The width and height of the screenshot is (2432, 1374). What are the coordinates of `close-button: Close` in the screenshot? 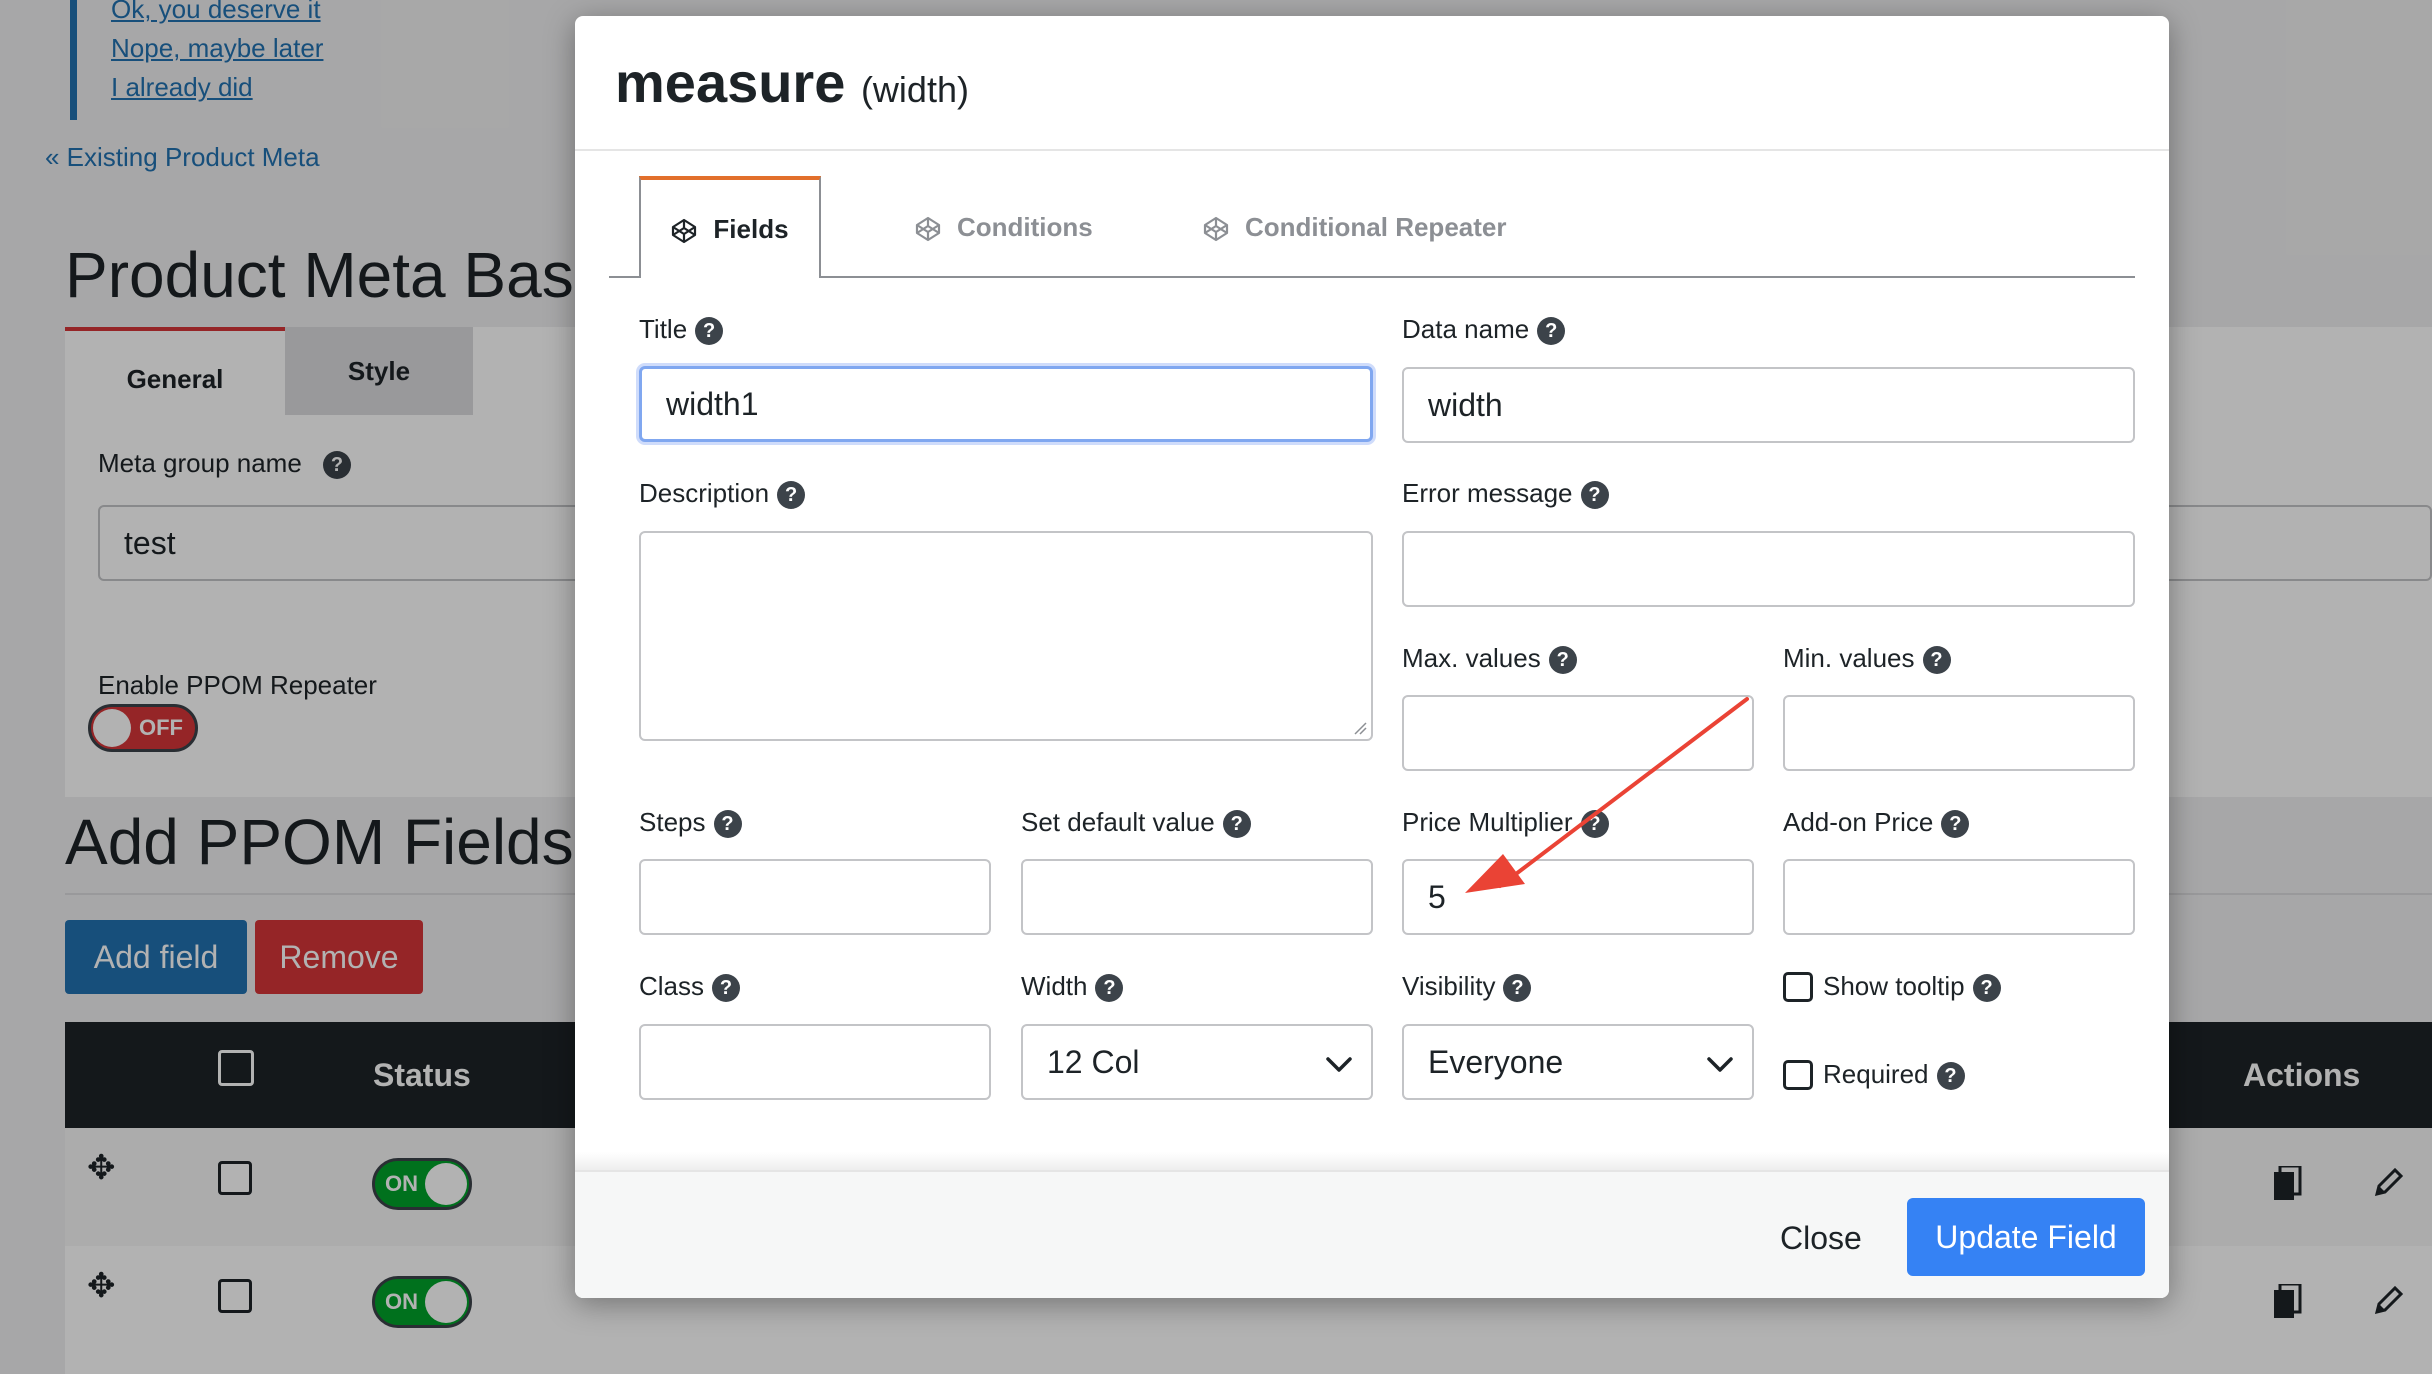 It's located at (1821, 1238).